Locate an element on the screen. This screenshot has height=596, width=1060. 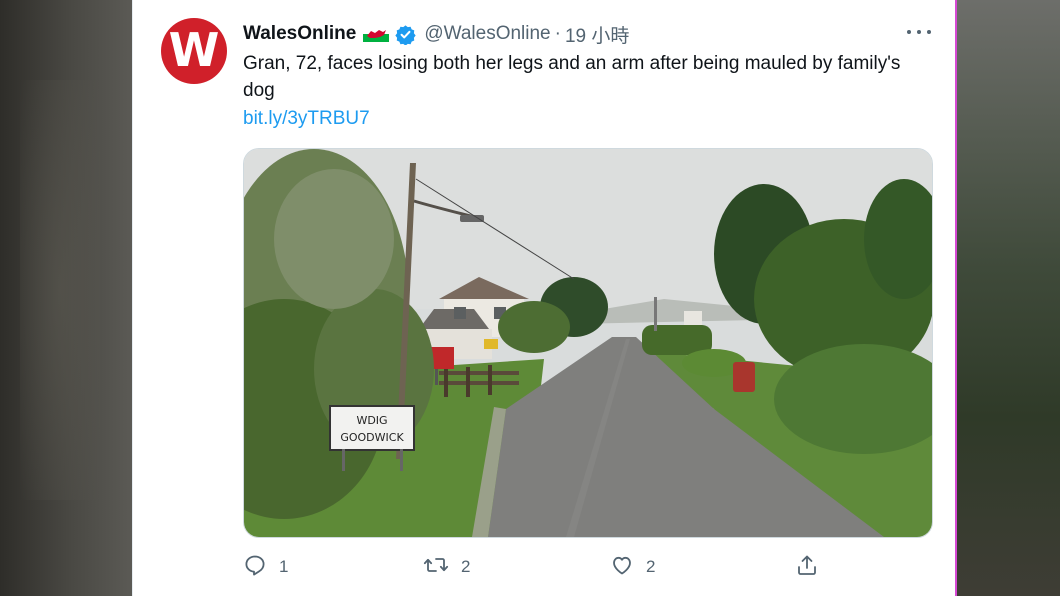
retweet-button: 2 is located at coordinates (446, 567).